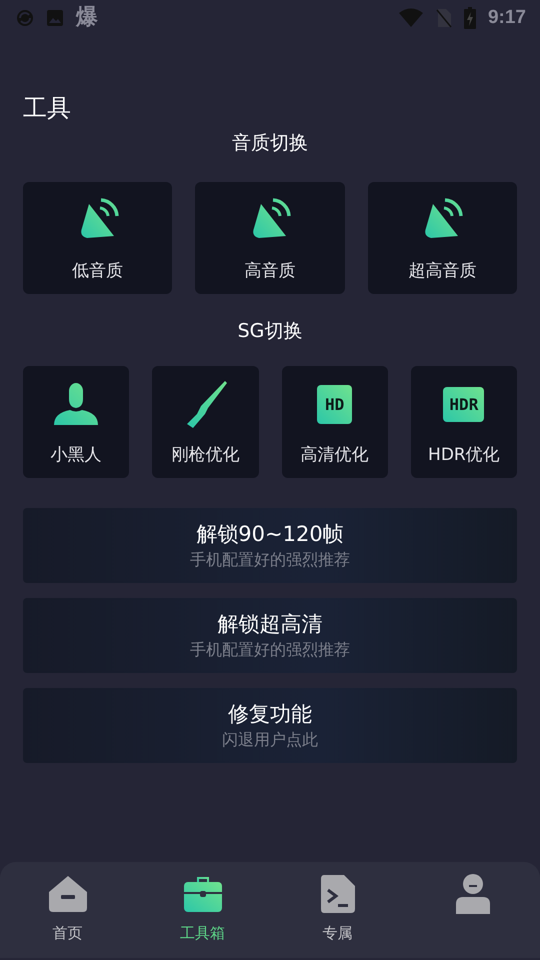 The image size is (540, 960). Describe the element at coordinates (47, 108) in the screenshot. I see `page-title: 工具` at that location.